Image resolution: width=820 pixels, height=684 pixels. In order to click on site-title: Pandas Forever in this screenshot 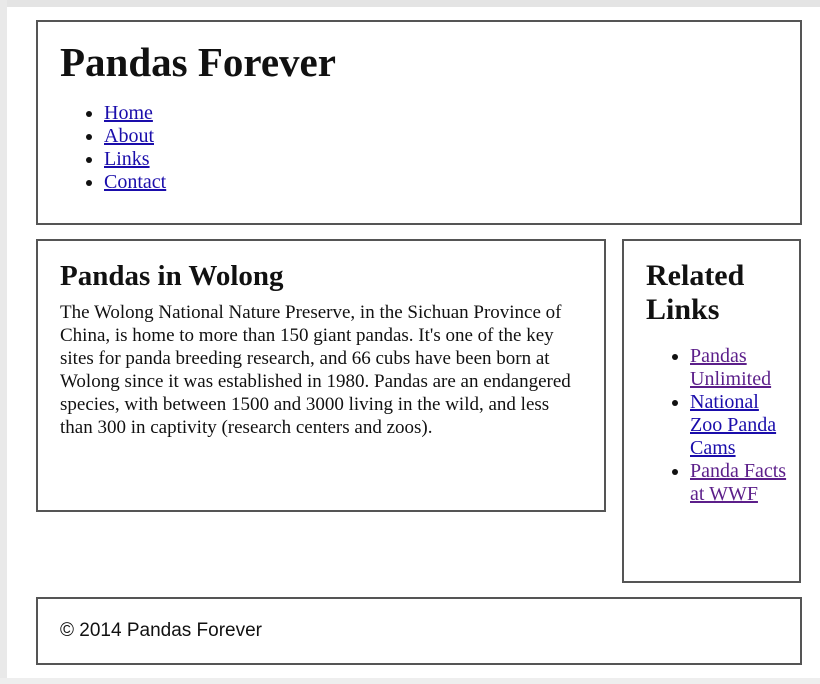, I will do `click(198, 62)`.